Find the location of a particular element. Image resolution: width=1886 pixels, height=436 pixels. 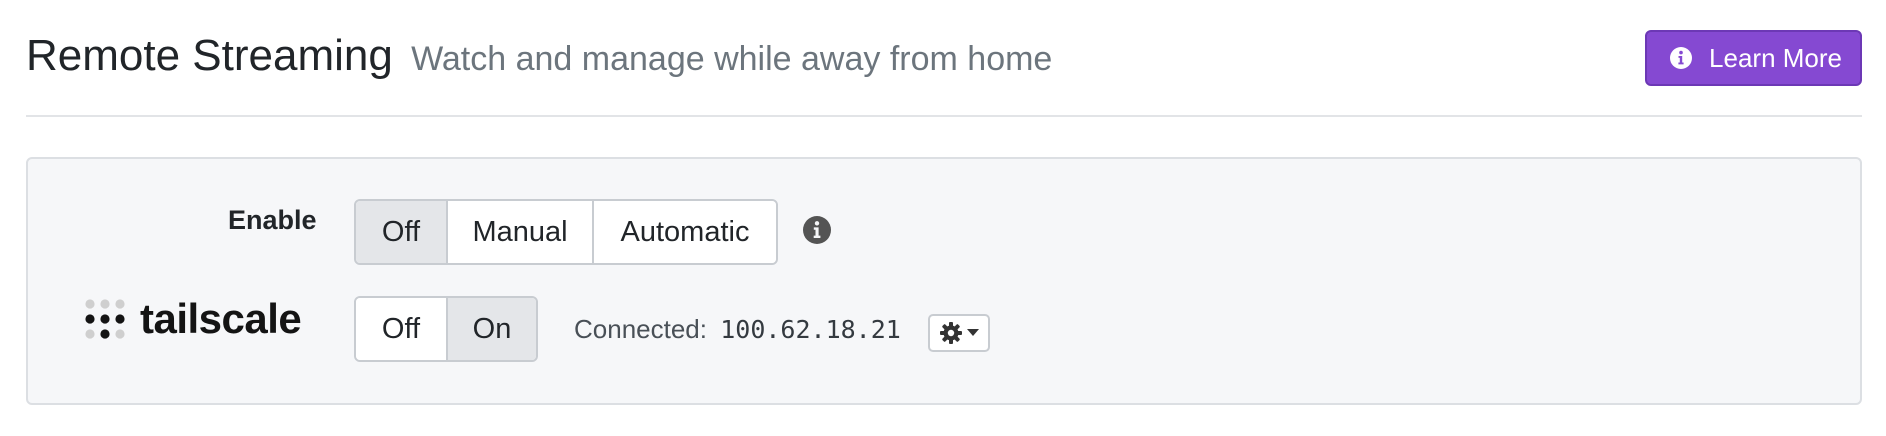

connection-status: Connected: 100.62.18.21 is located at coordinates (737, 329).